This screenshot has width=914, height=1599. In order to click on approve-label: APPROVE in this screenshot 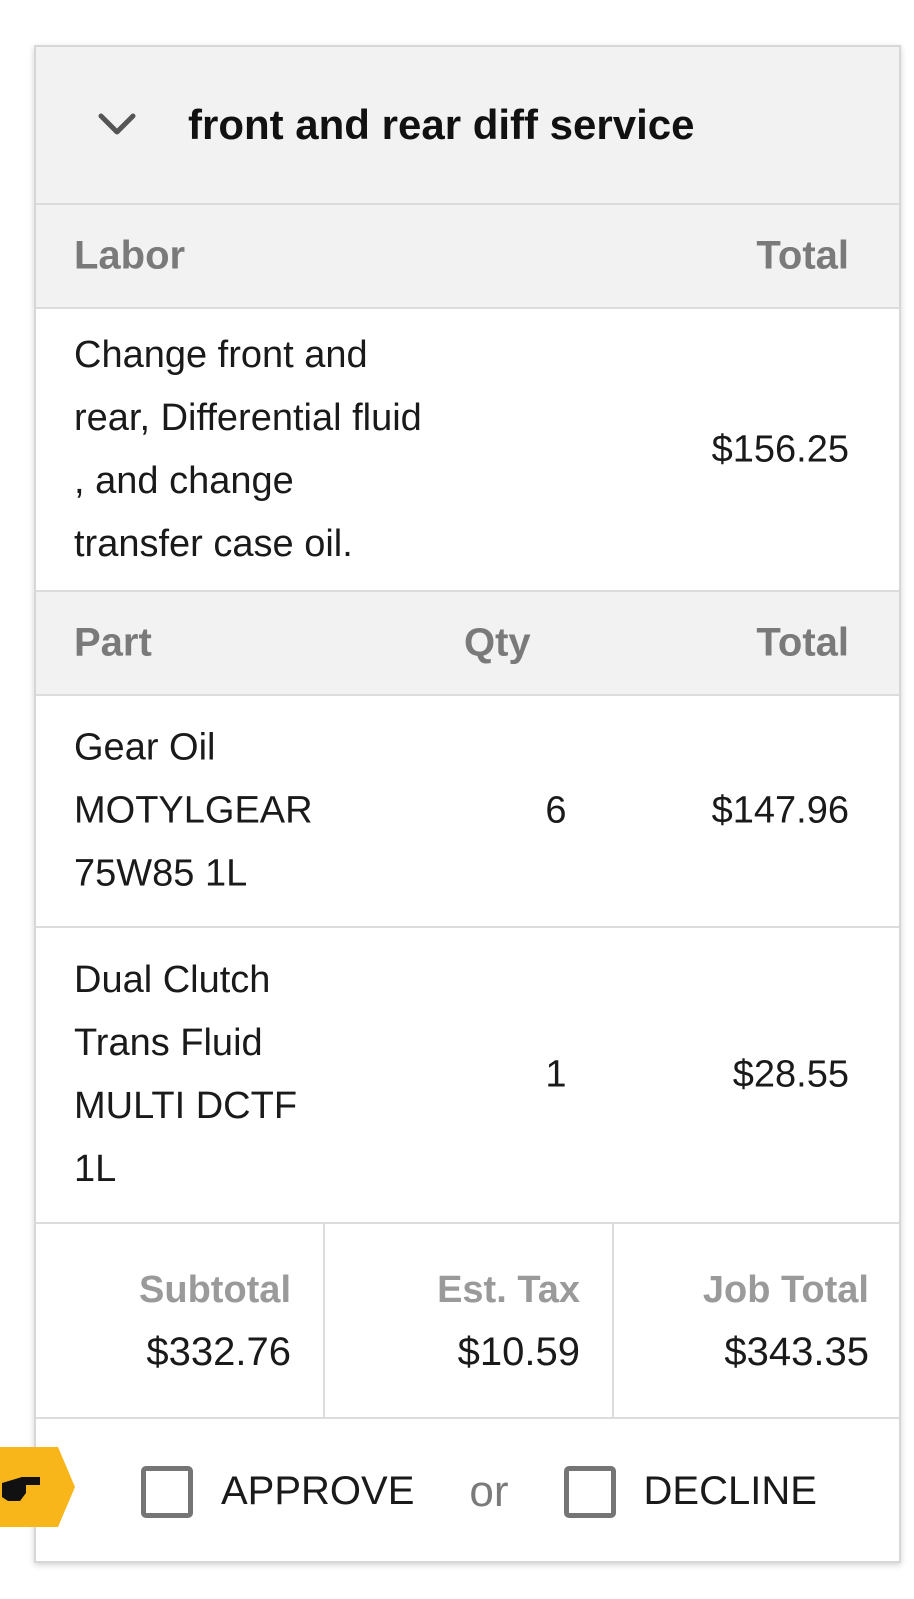, I will do `click(317, 1491)`.